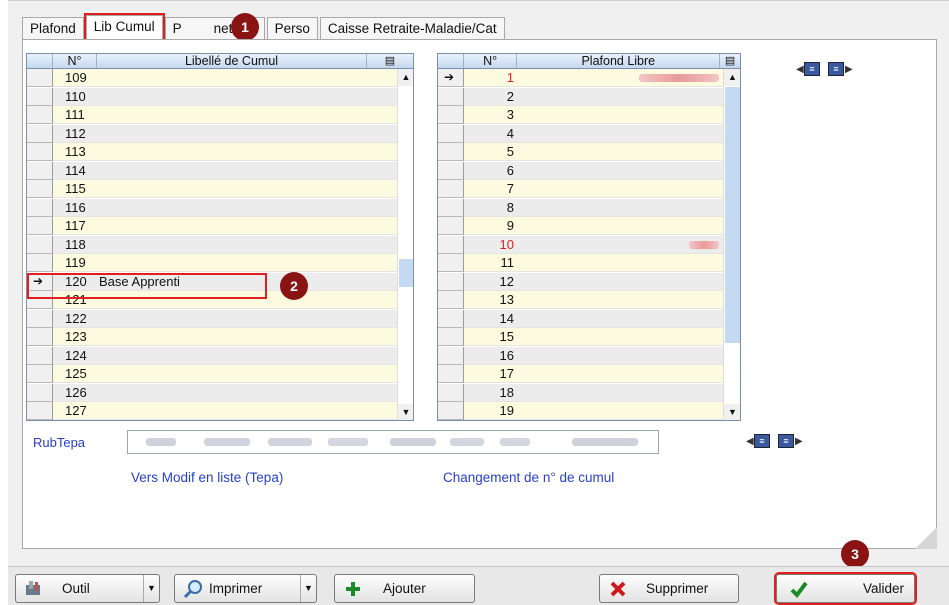  I want to click on tab-plafond: Plafond, so click(53, 28).